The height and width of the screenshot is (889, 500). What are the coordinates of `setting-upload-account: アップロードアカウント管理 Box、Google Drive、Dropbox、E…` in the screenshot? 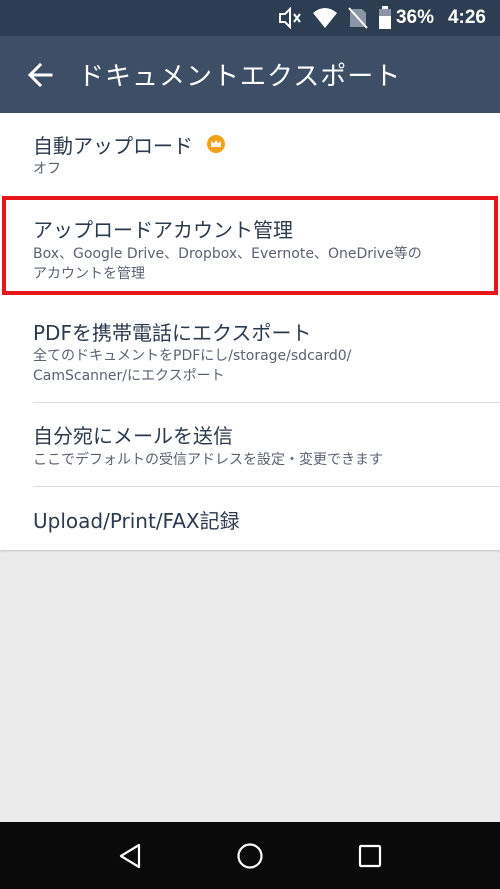 It's located at (250, 249).